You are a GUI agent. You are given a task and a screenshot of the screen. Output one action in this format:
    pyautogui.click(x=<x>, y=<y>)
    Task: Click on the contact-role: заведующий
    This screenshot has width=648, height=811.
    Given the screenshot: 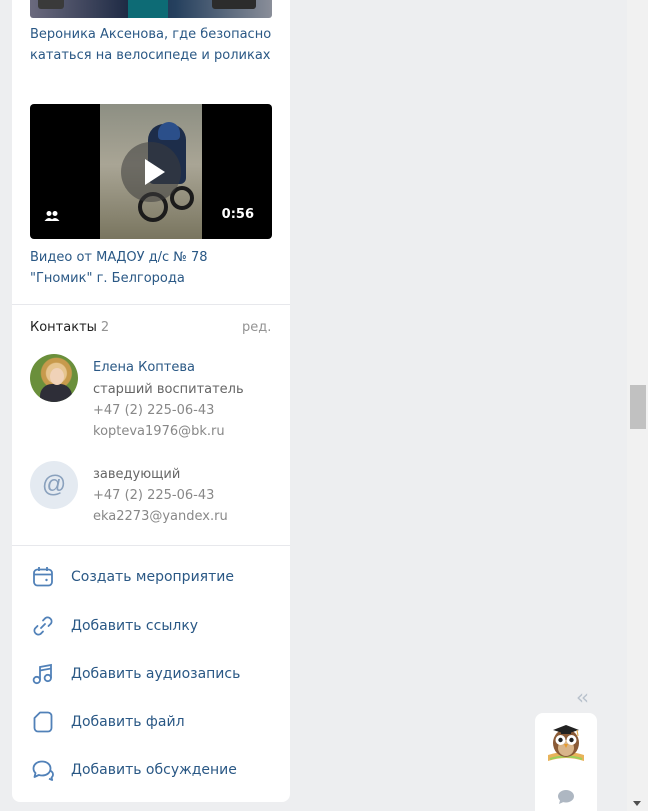 What is the action you would take?
    pyautogui.click(x=137, y=474)
    